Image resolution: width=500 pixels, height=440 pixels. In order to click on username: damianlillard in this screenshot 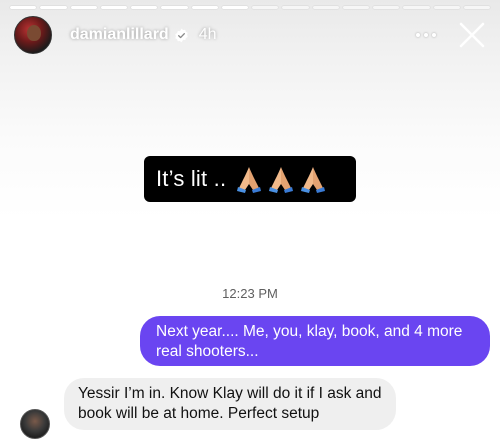, I will do `click(119, 35)`.